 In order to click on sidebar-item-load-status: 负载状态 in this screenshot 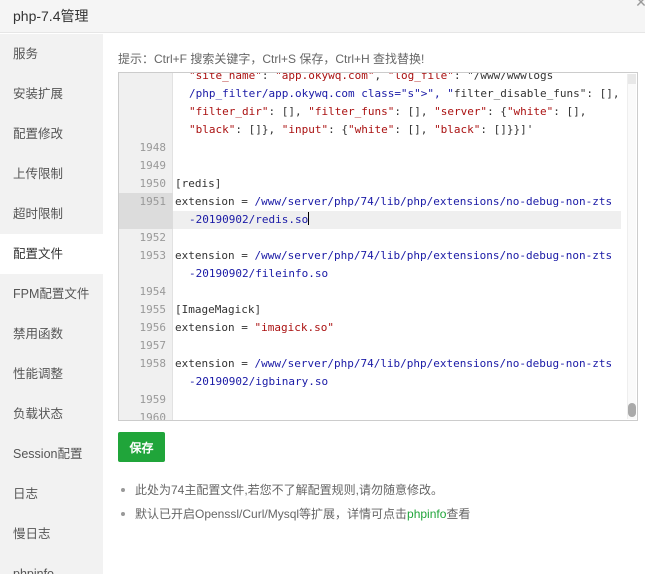, I will do `click(51, 414)`.